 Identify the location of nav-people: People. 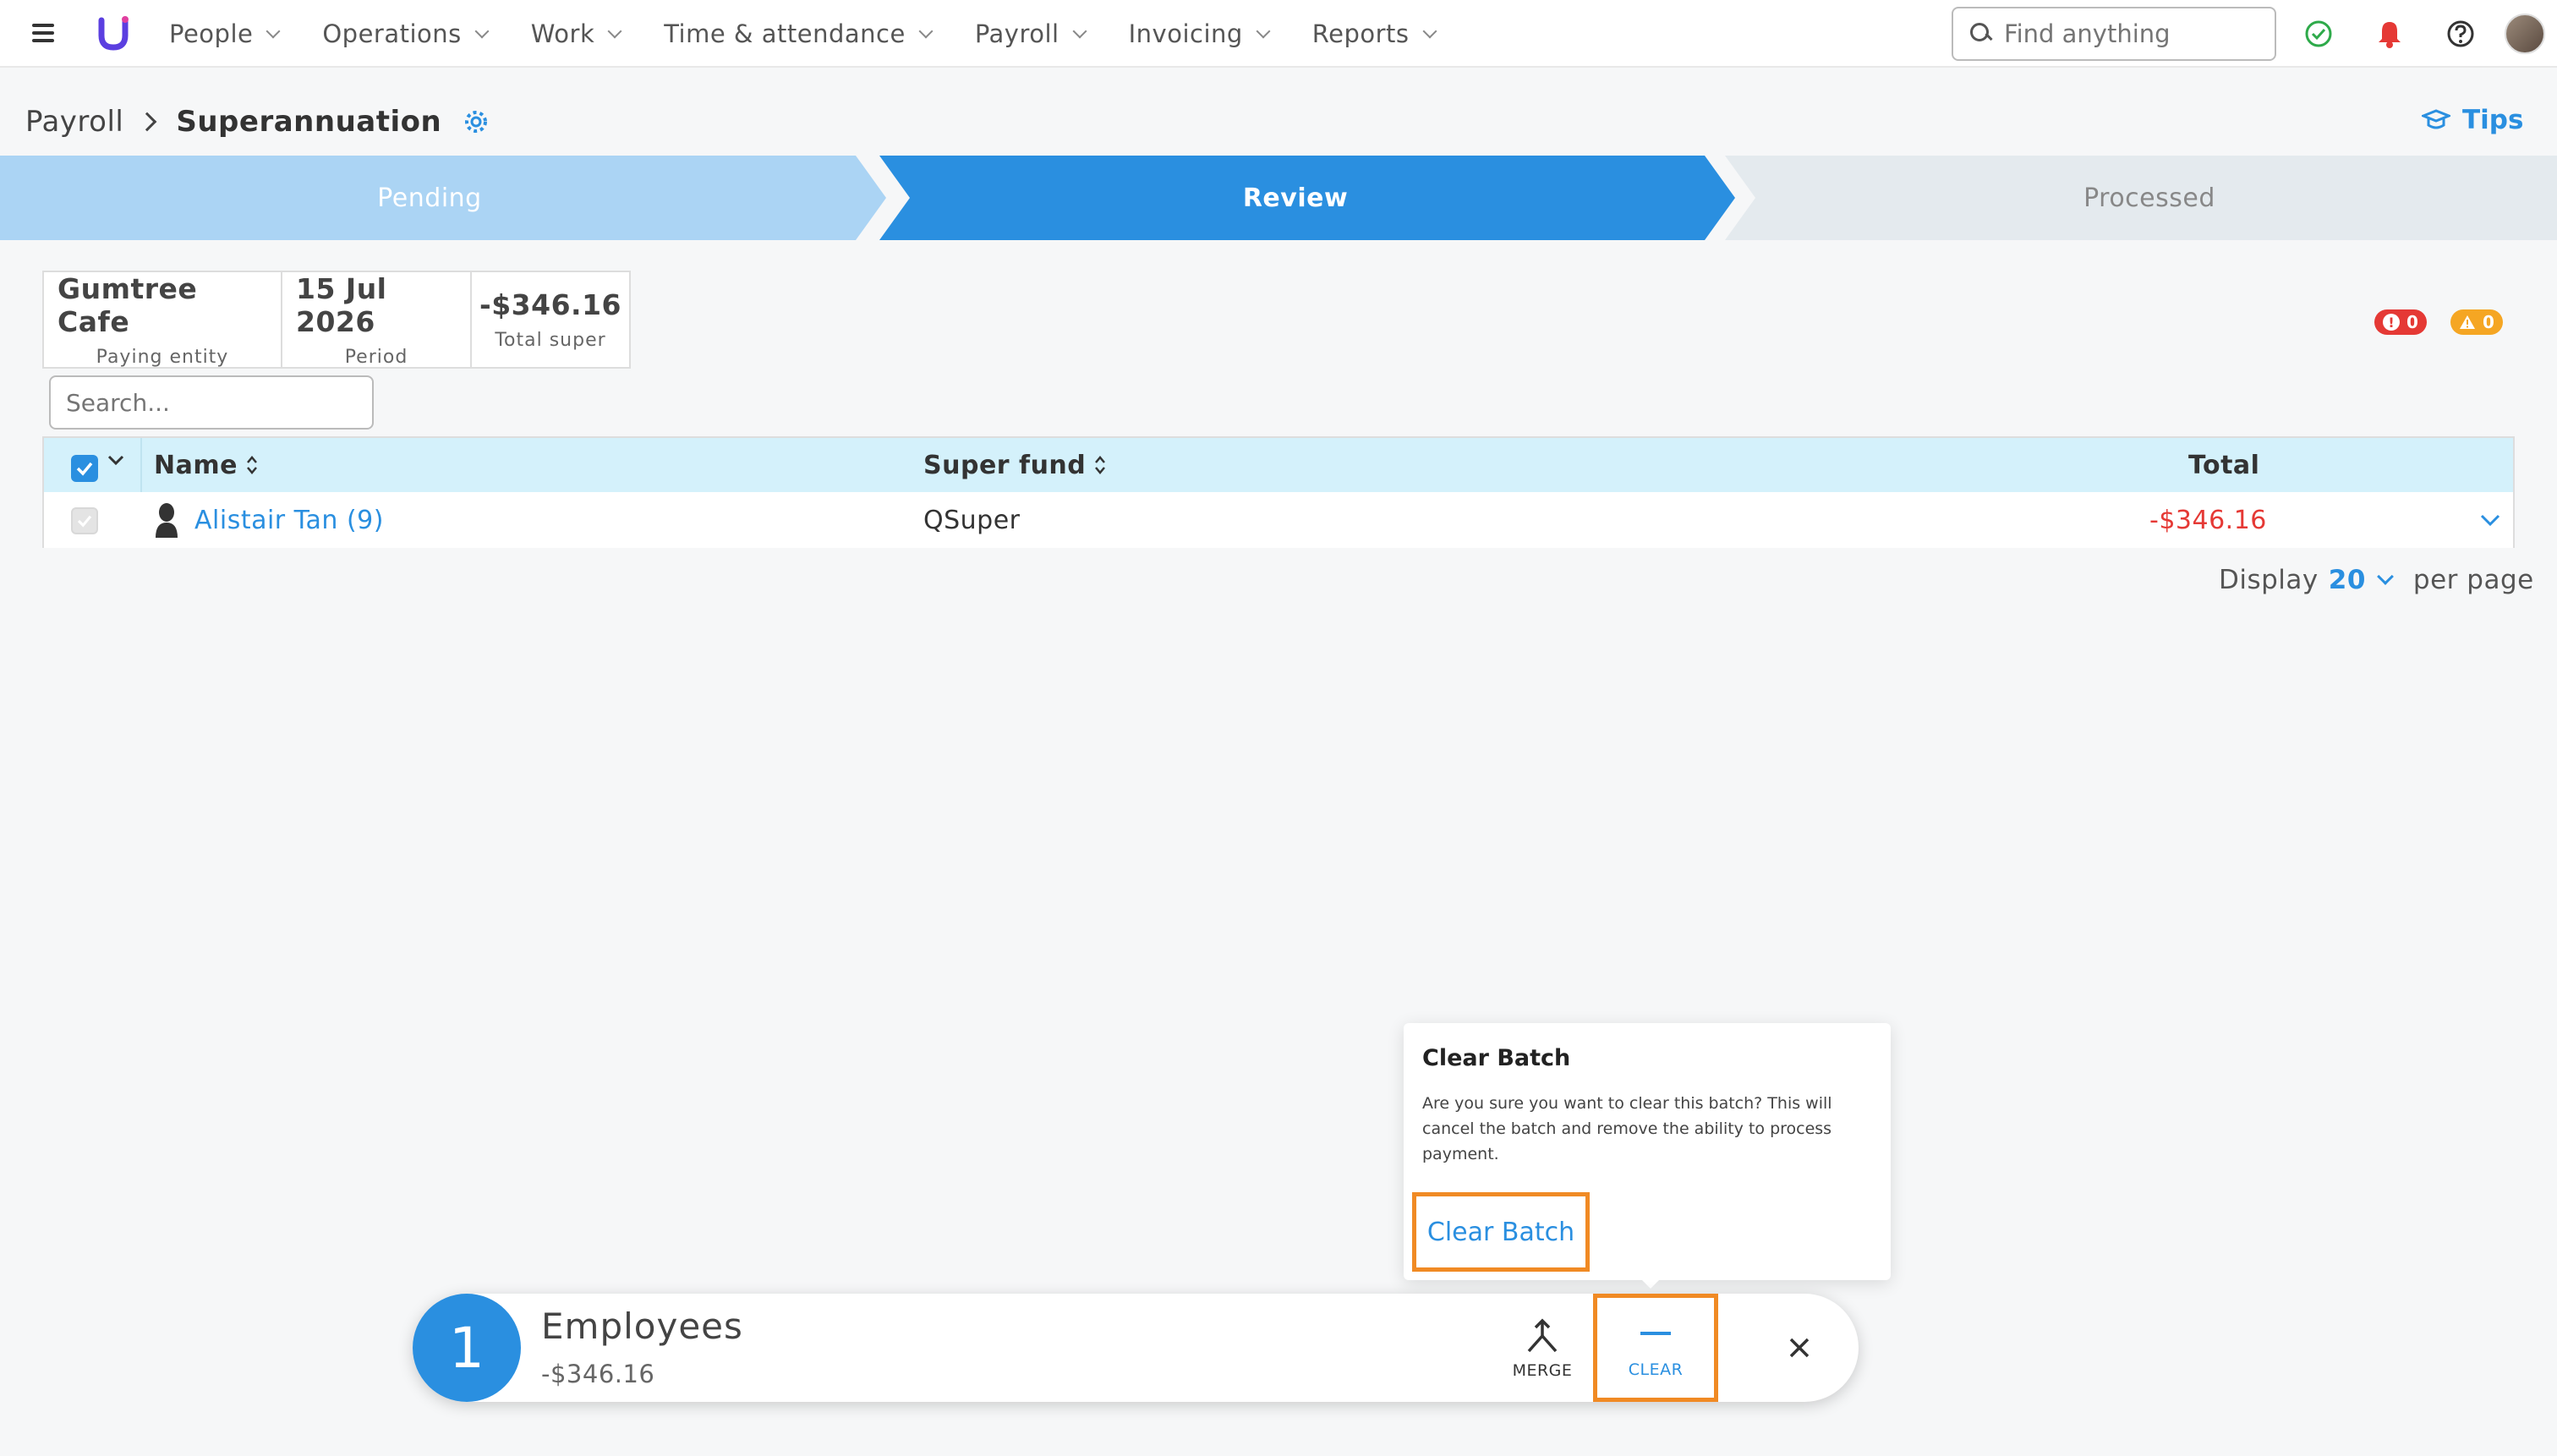
(225, 33).